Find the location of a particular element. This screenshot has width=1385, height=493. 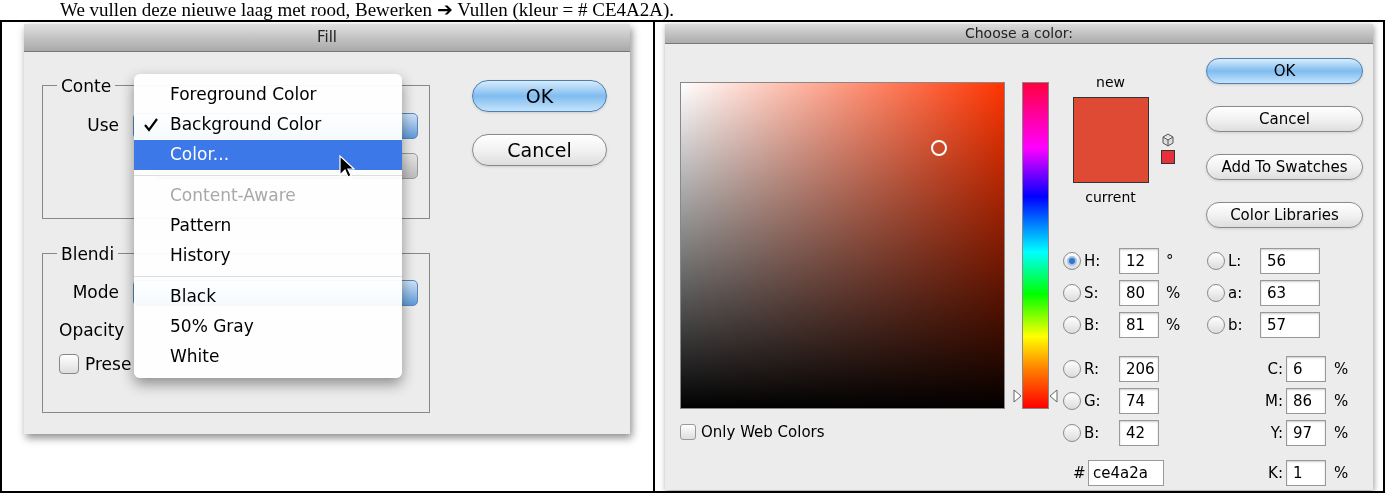

field-label: H: is located at coordinates (1092, 261).